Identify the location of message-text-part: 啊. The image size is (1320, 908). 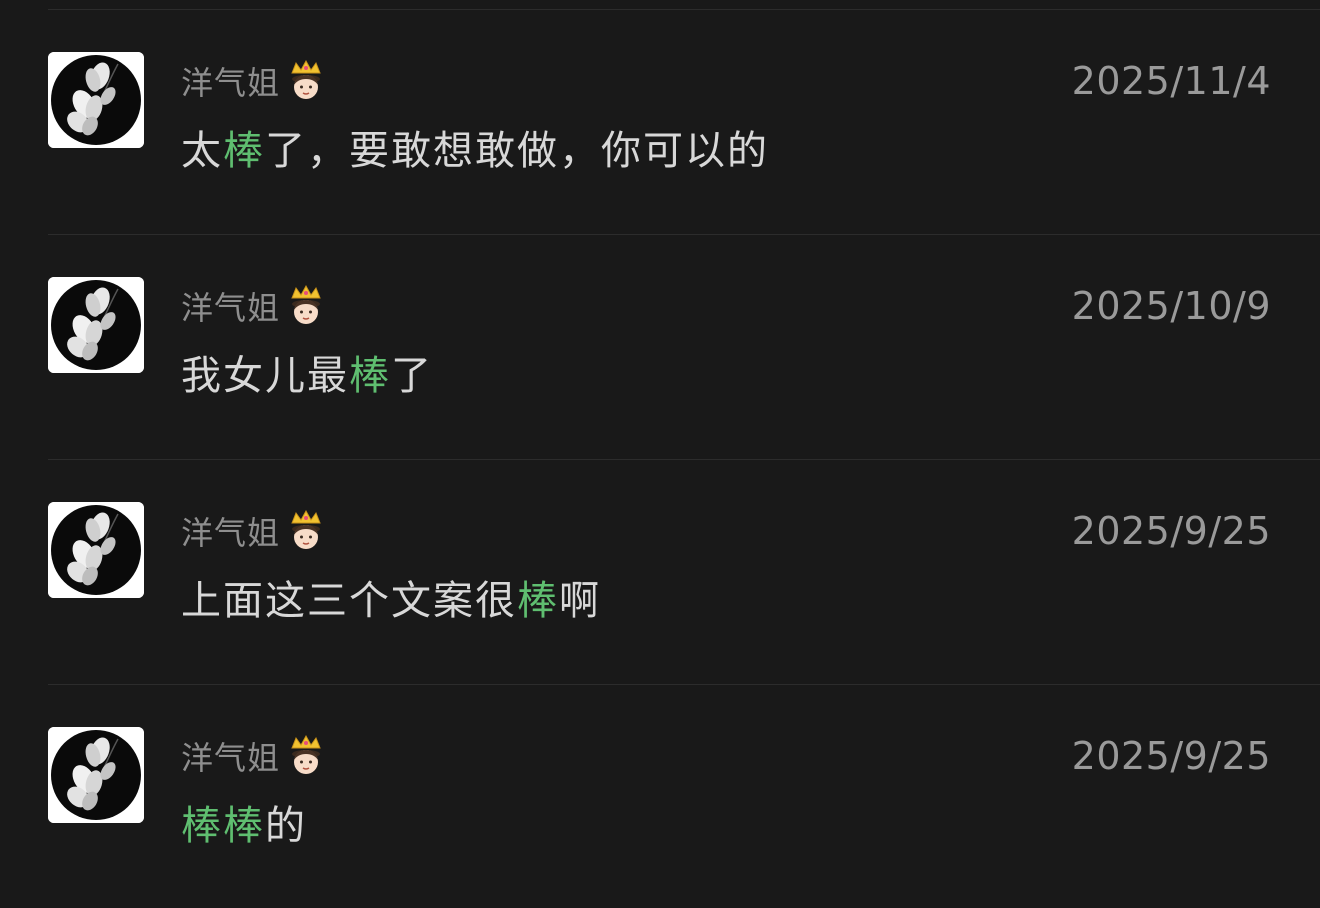
(580, 601).